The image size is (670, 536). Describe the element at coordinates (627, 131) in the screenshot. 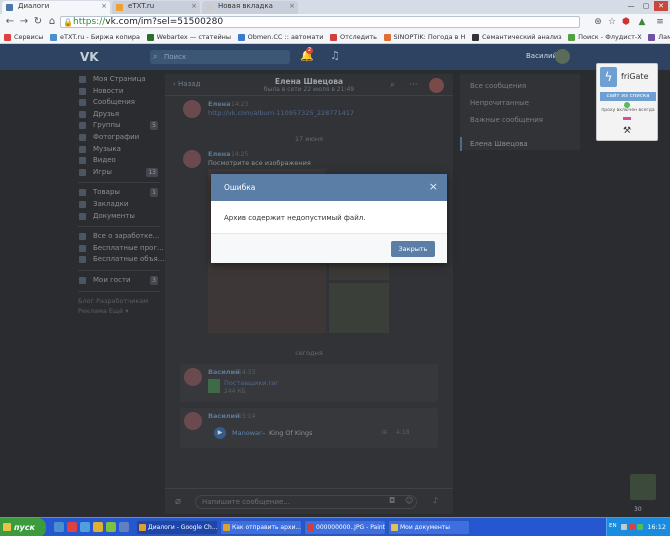

I see `wrench-icon: ⚒` at that location.